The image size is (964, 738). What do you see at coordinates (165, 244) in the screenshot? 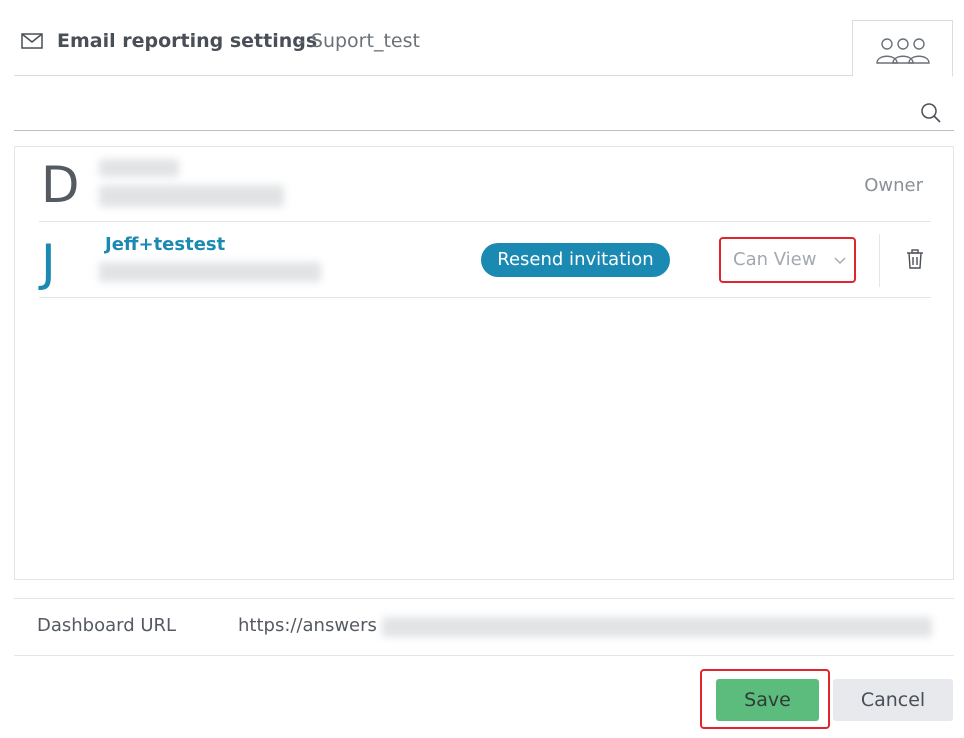
I see `user-name: Jeff+testest` at bounding box center [165, 244].